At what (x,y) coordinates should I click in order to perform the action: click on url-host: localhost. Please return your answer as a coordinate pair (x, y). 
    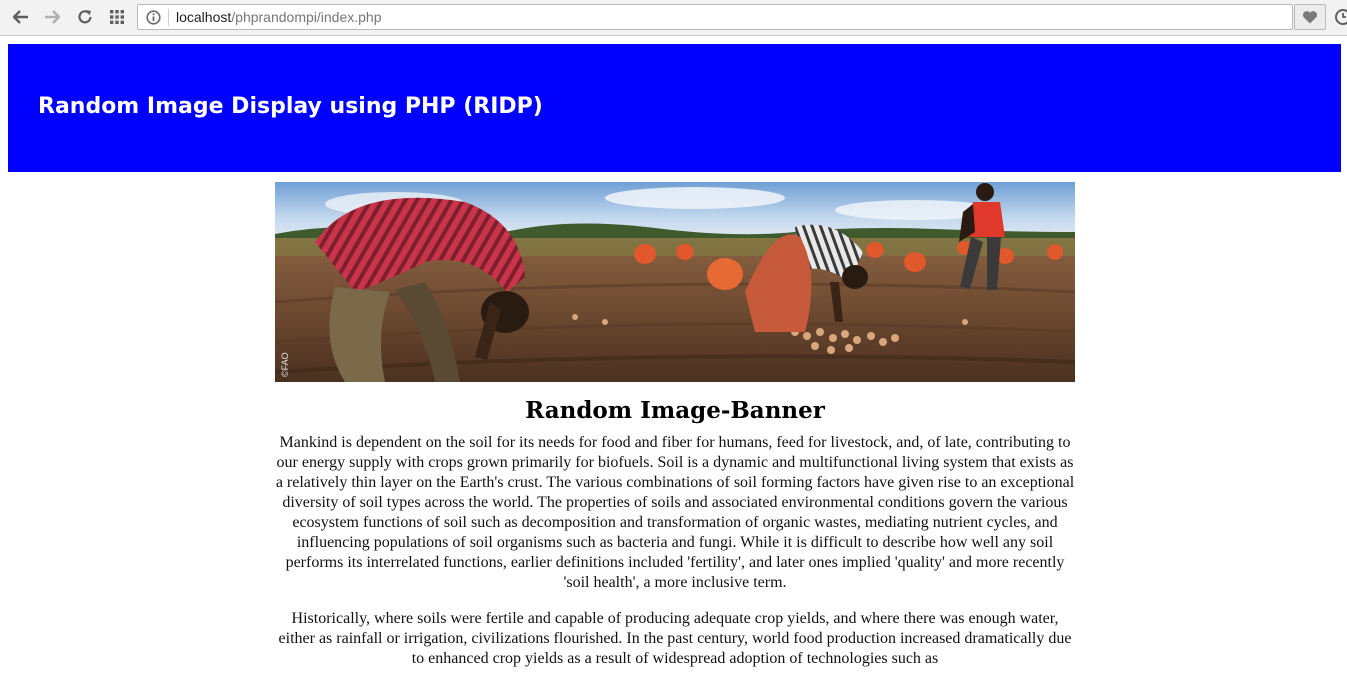
    Looking at the image, I should click on (204, 17).